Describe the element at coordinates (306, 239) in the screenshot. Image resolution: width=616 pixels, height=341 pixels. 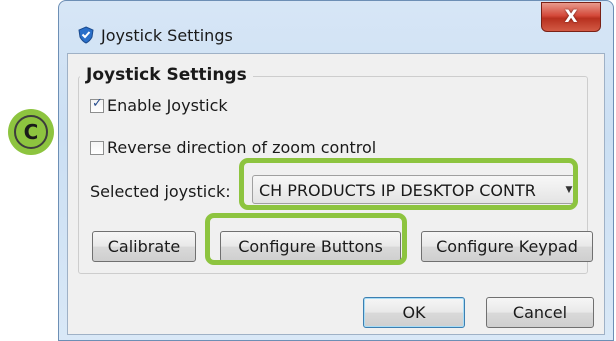
I see `configure-buttons-highlight` at that location.